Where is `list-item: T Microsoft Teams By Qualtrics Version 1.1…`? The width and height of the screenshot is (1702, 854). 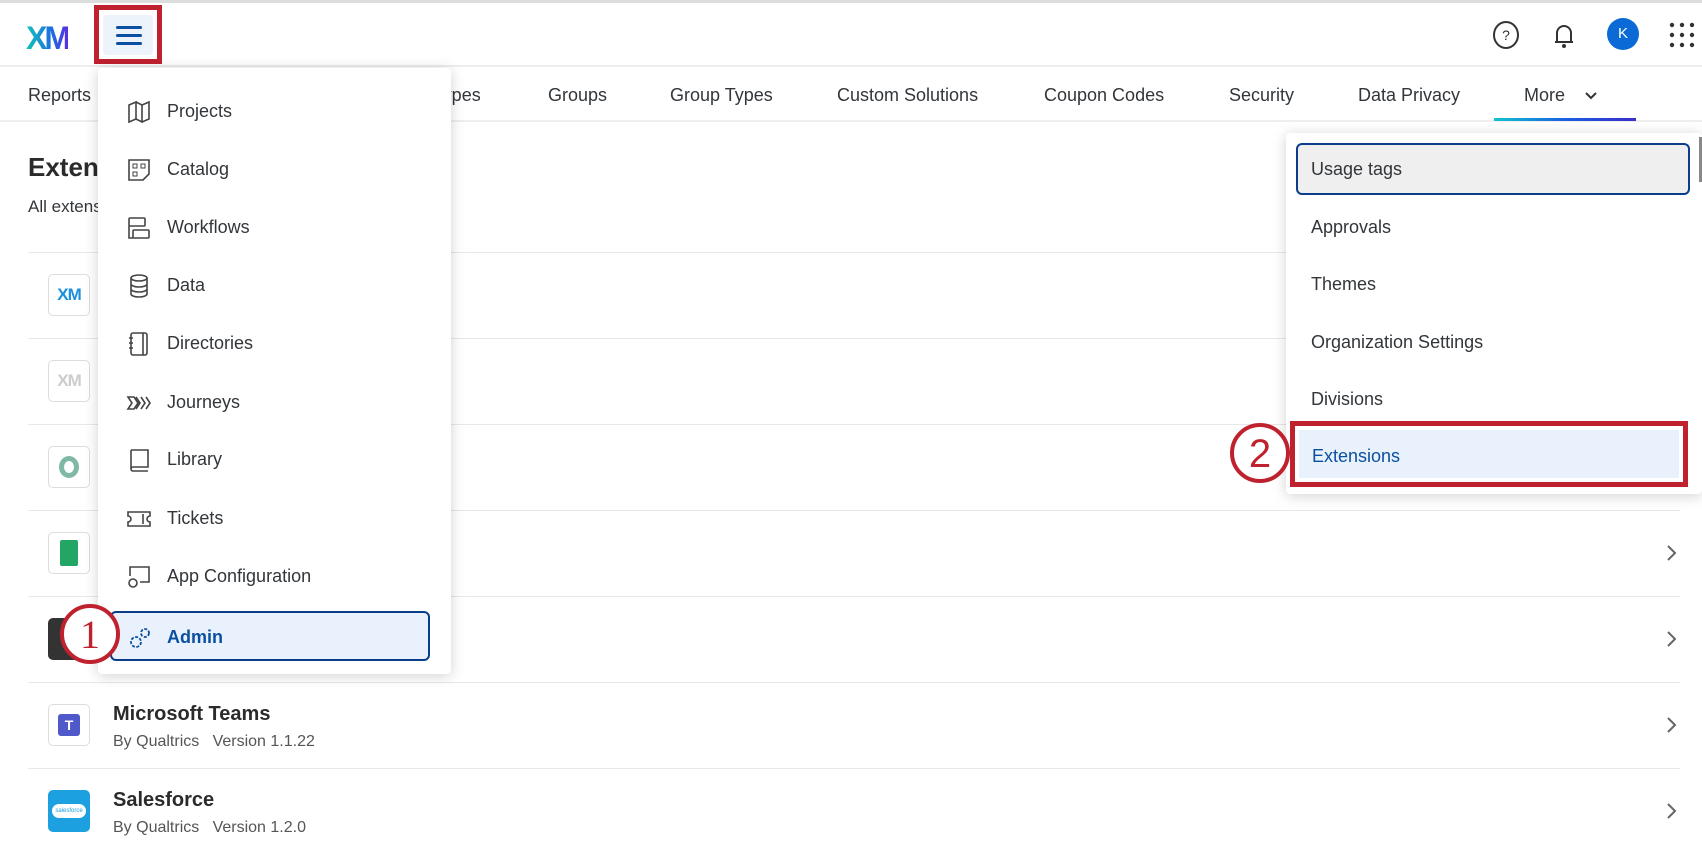
list-item: T Microsoft Teams By Qualtrics Version 1.1… is located at coordinates (854, 725).